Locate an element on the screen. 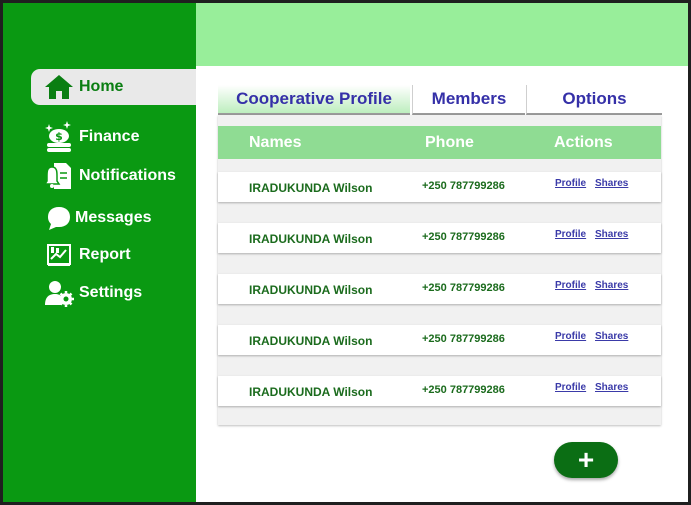 The image size is (691, 505). column-header-actions: Actions is located at coordinates (583, 142).